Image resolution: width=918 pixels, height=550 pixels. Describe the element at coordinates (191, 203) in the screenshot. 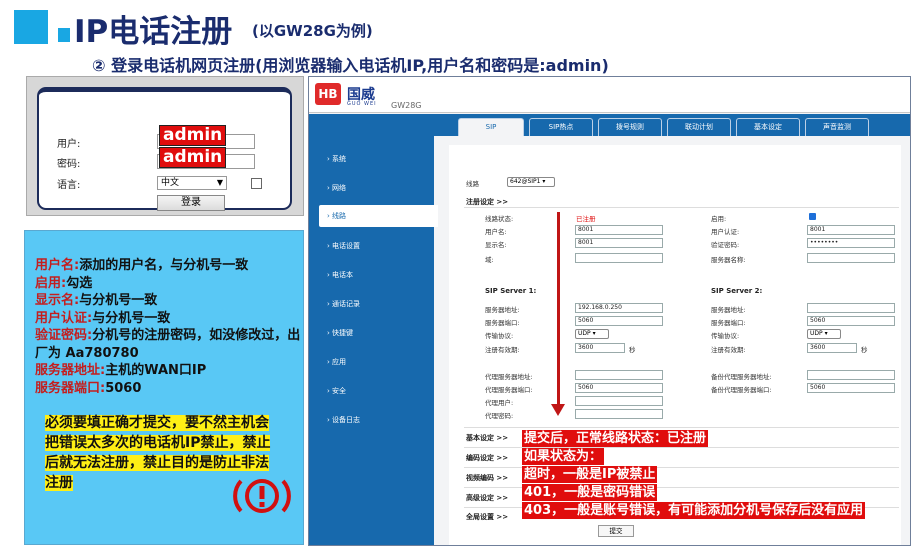

I see `login-button: 登录` at that location.